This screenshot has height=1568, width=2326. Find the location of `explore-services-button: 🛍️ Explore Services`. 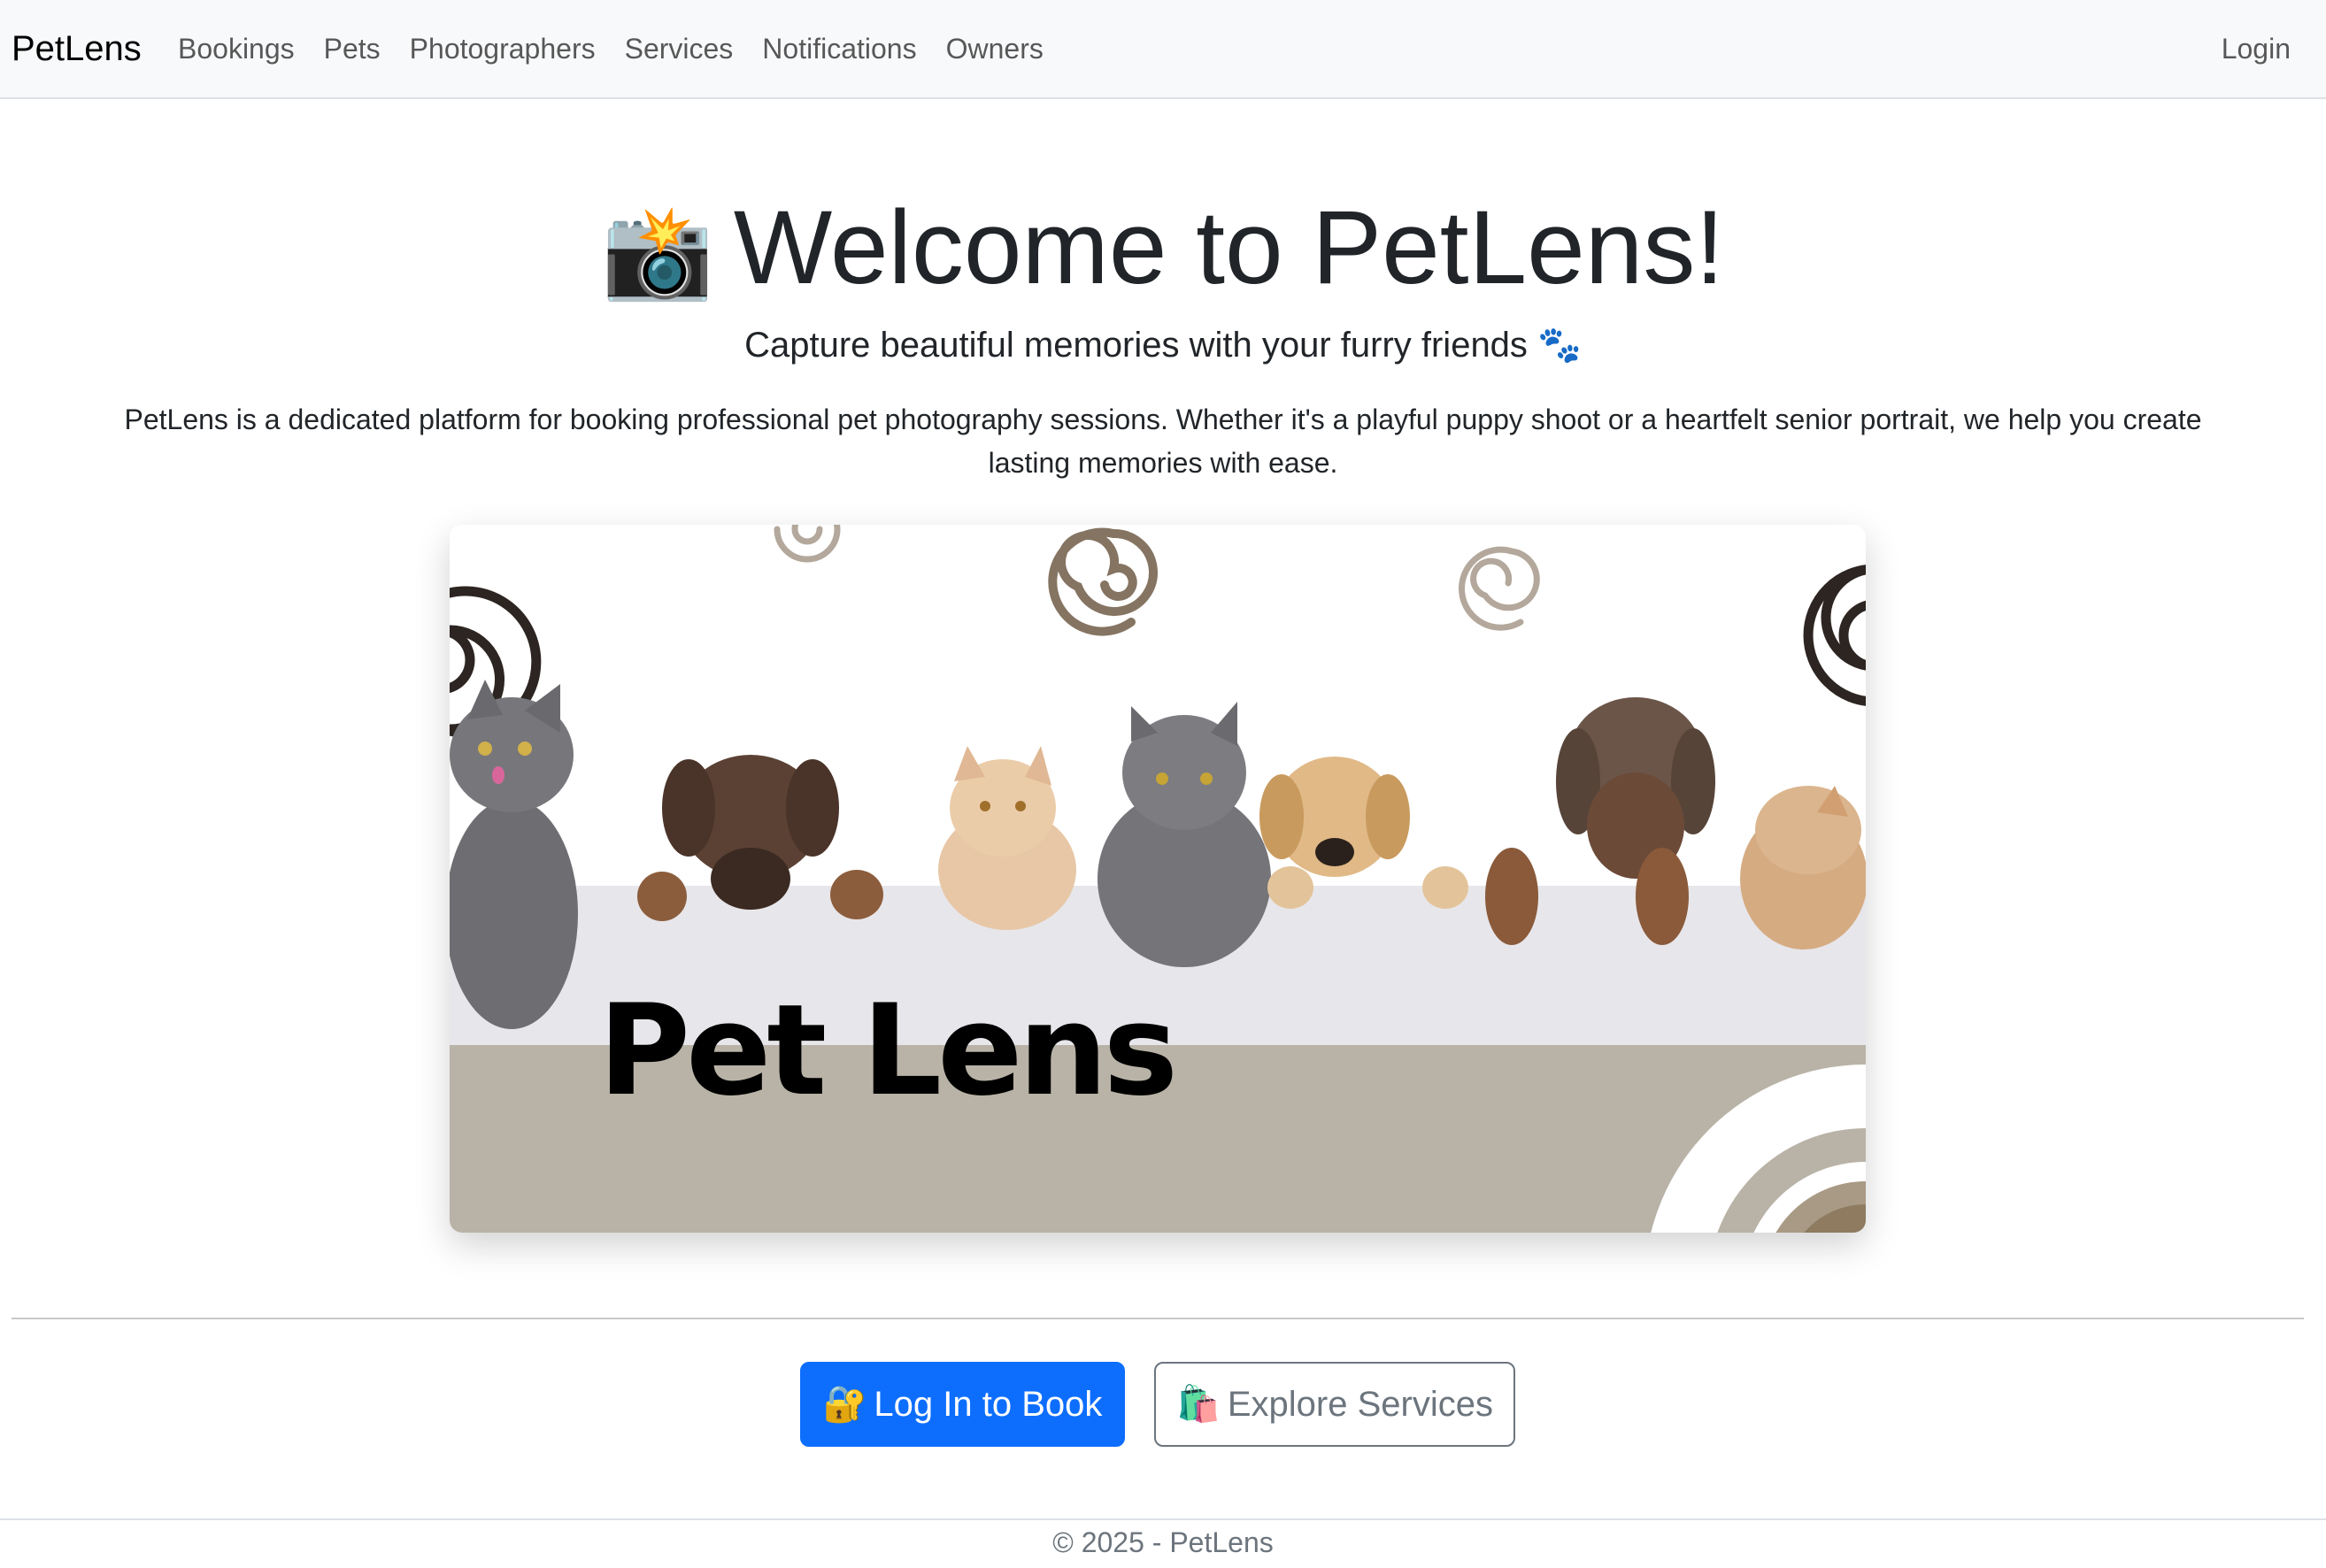

explore-services-button: 🛍️ Explore Services is located at coordinates (1335, 1404).